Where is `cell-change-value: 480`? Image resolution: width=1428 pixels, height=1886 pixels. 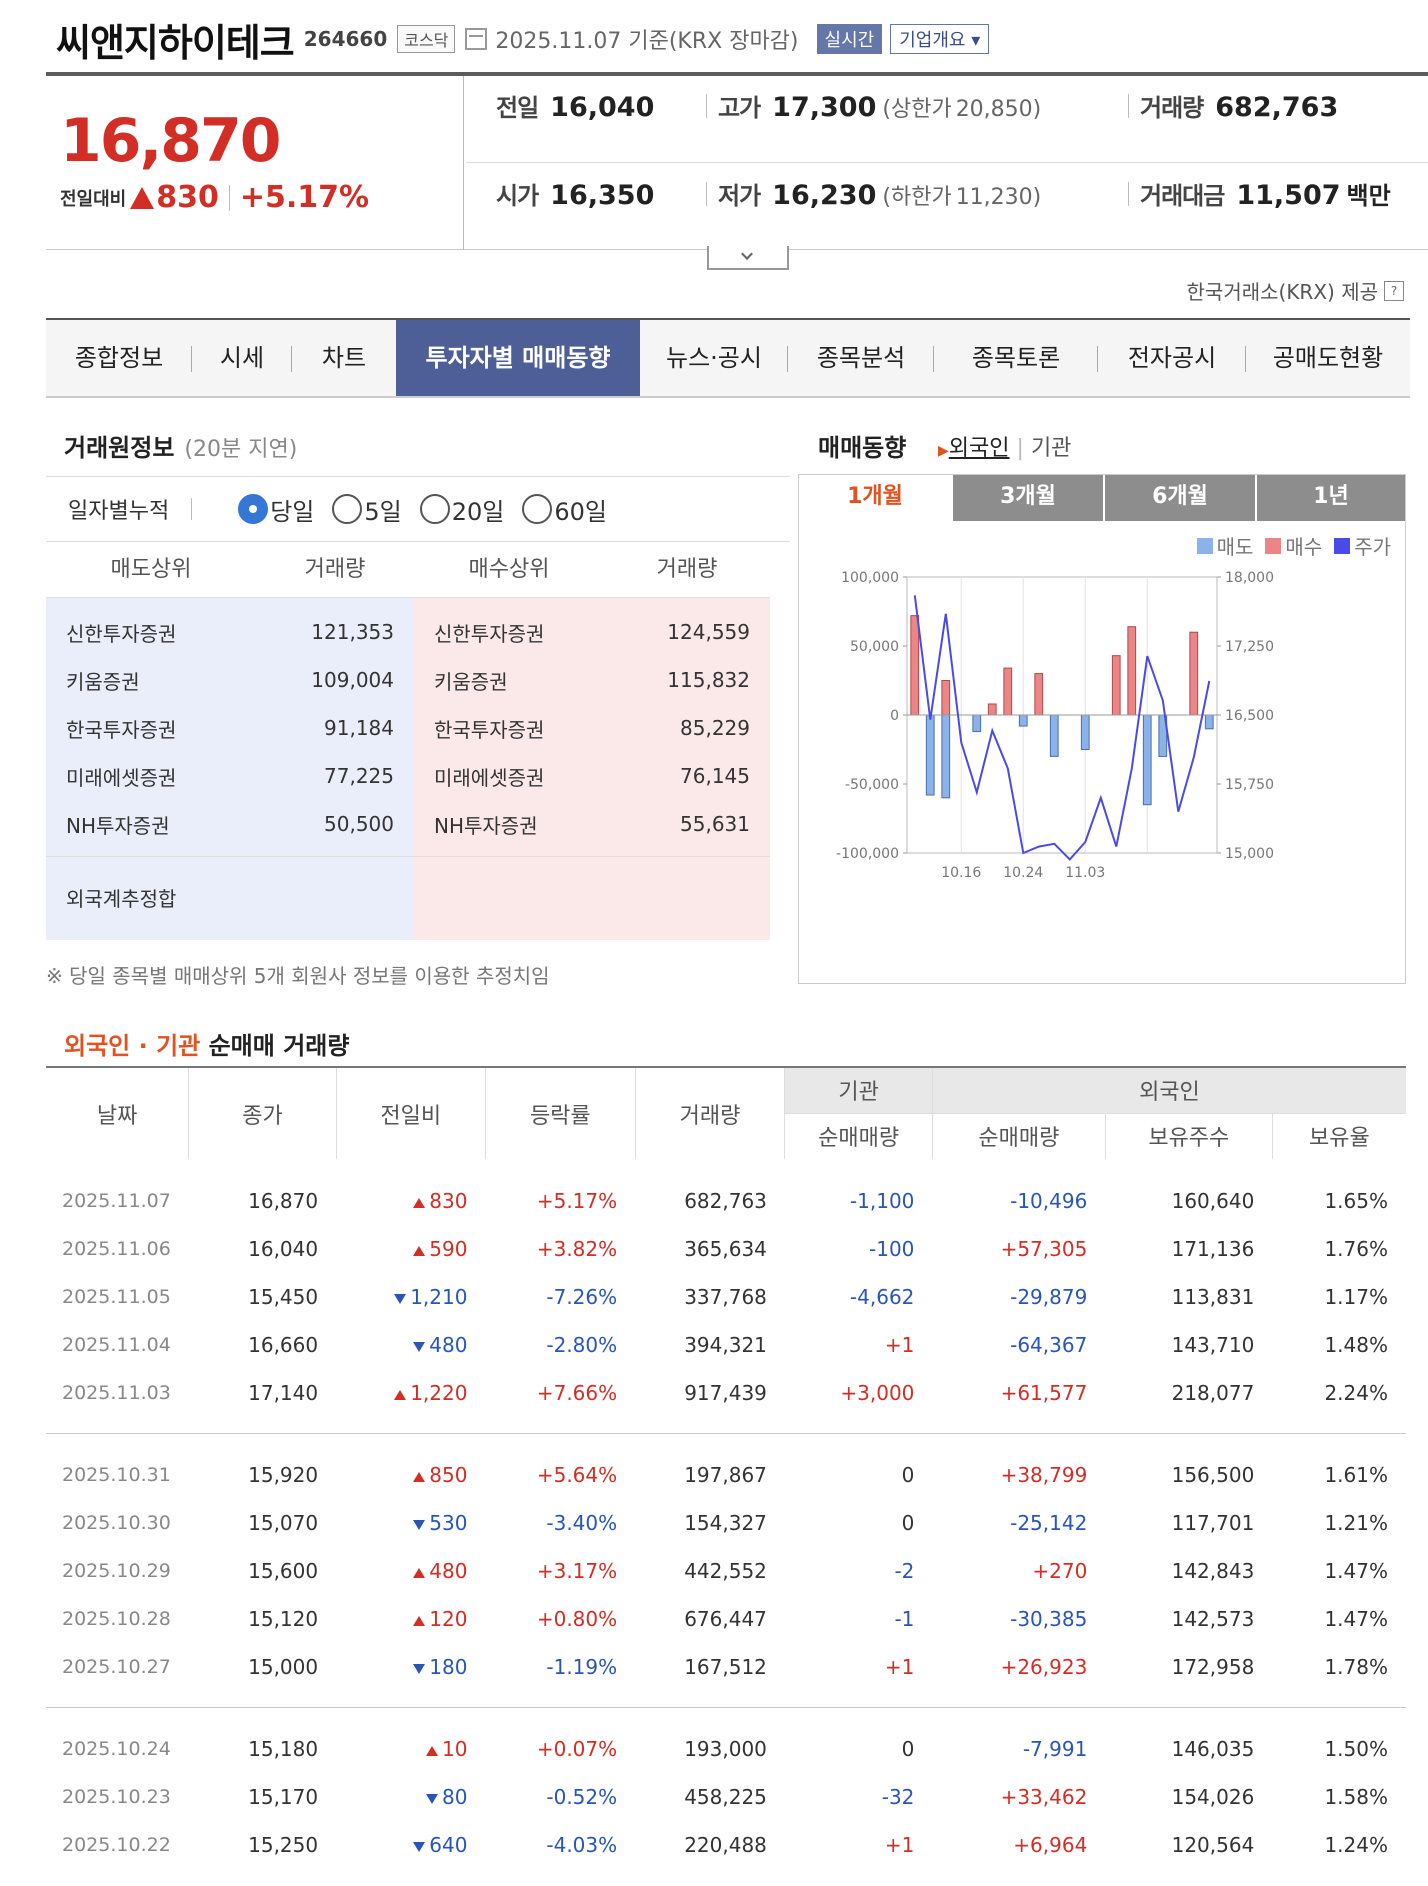 cell-change-value: 480 is located at coordinates (448, 1571).